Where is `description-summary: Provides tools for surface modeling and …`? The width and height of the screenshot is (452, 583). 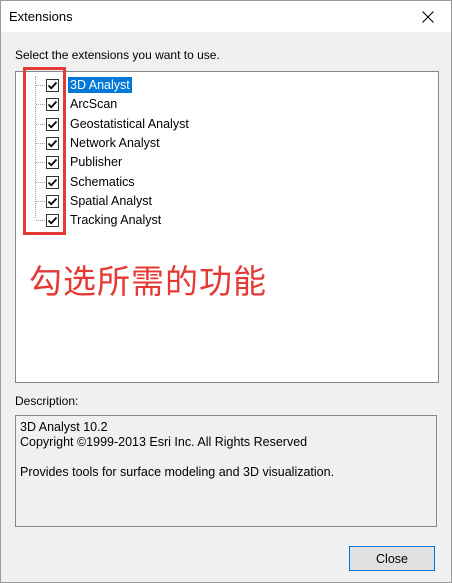 description-summary: Provides tools for surface modeling and … is located at coordinates (177, 472).